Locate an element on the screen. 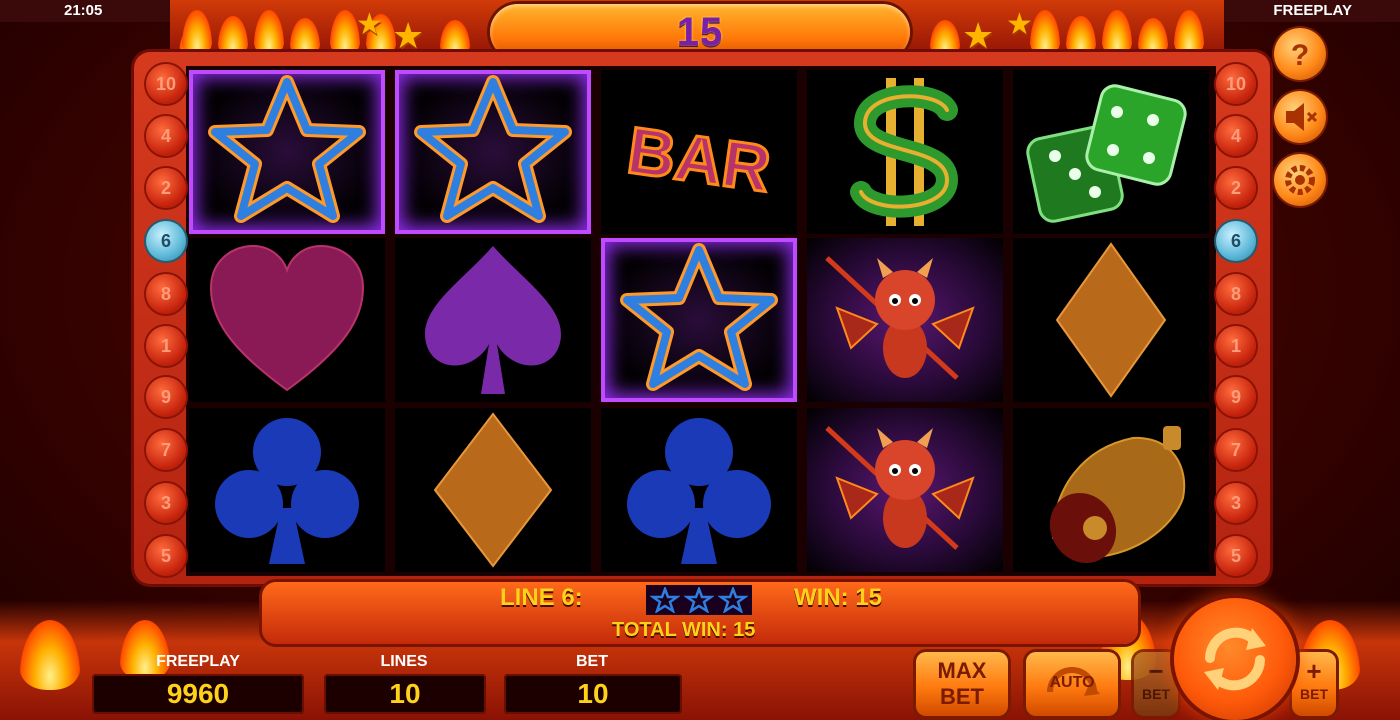 The width and height of the screenshot is (1400, 720). balance-value: 9960 is located at coordinates (198, 694).